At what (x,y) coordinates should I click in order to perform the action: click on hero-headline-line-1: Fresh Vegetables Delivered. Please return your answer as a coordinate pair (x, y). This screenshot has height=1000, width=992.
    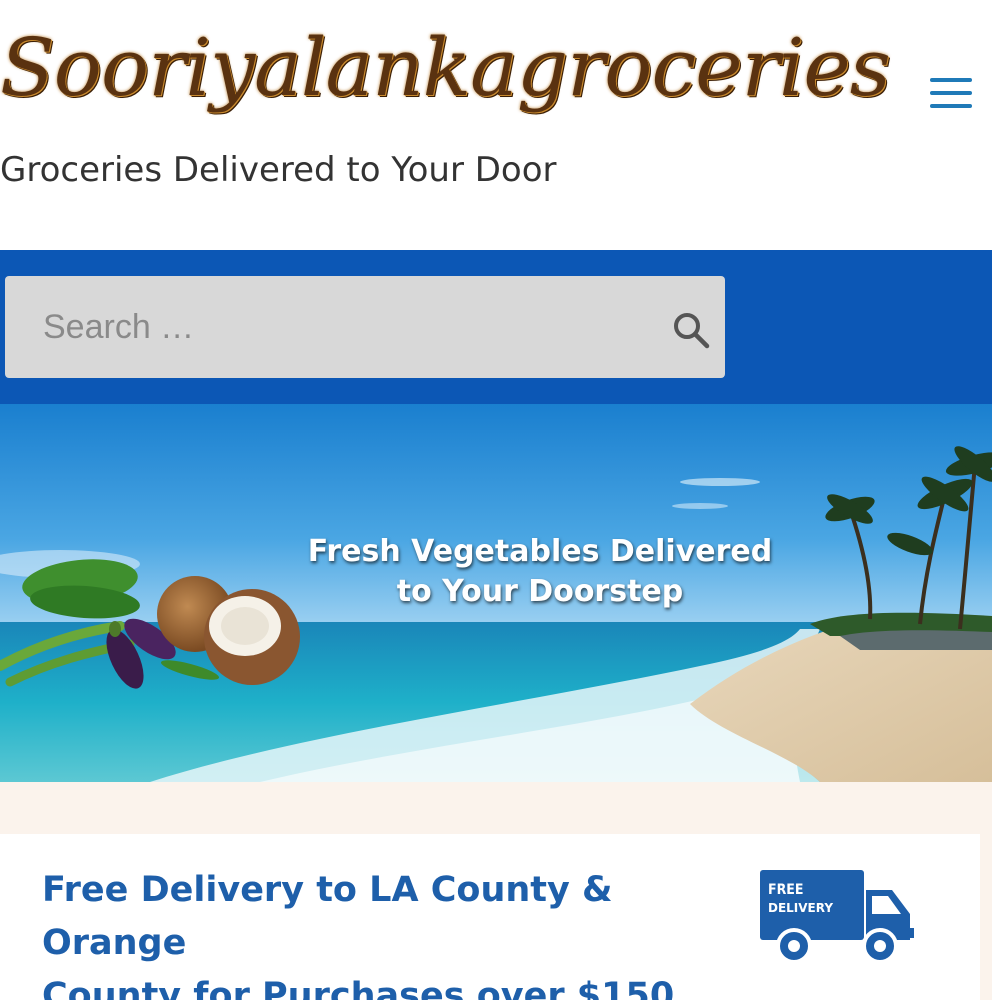
    Looking at the image, I should click on (540, 551).